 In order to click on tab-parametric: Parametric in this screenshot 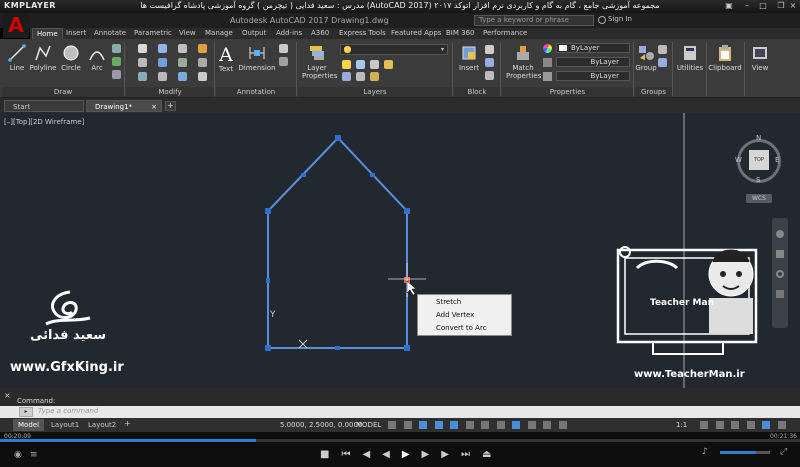, I will do `click(153, 33)`.